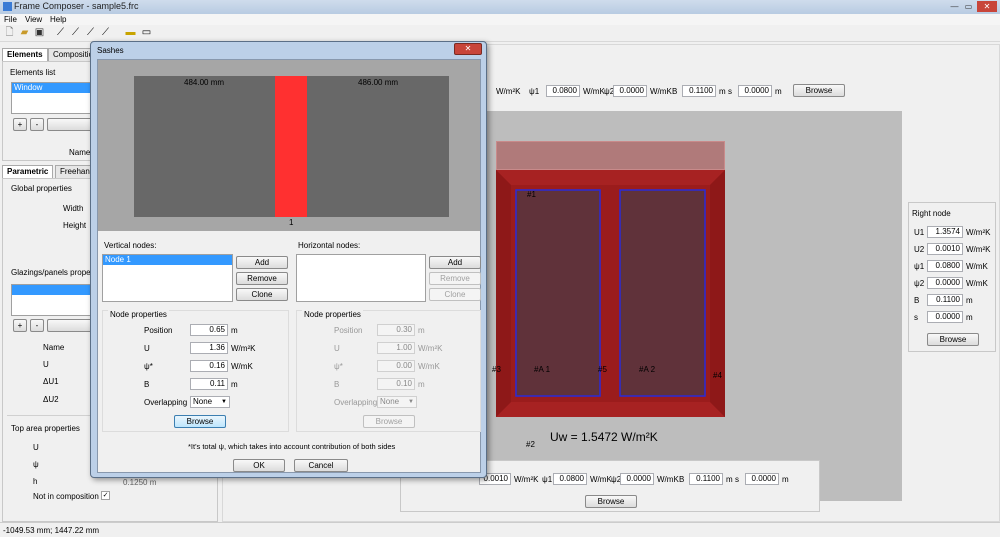 Image resolution: width=1000 pixels, height=537 pixels. What do you see at coordinates (262, 262) in the screenshot?
I see `vertical-add-button: Add` at bounding box center [262, 262].